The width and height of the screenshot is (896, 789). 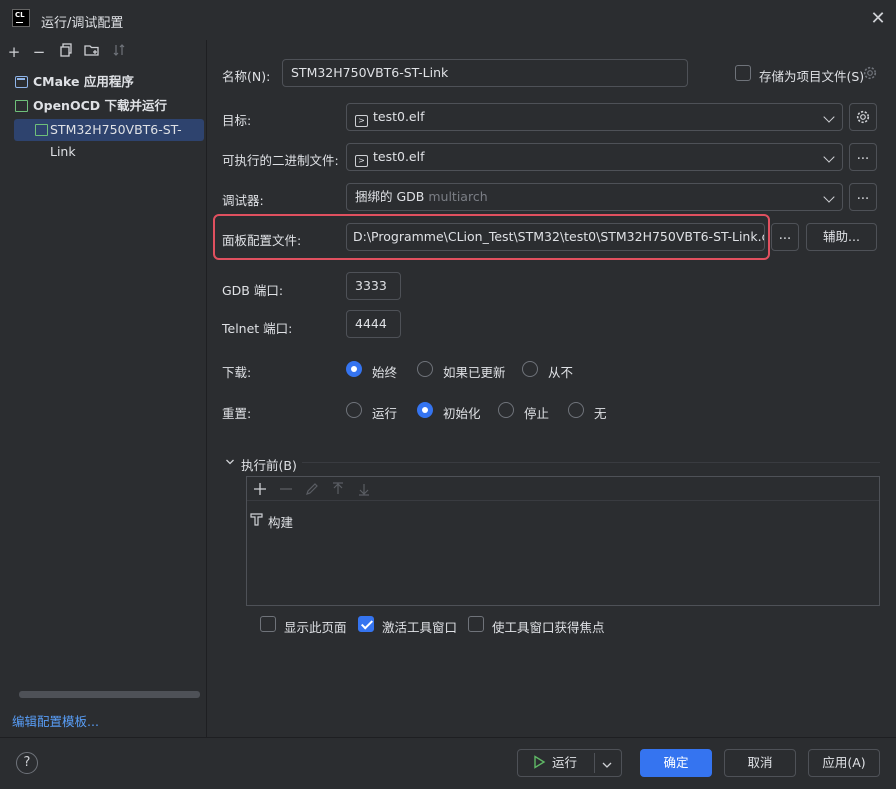 I want to click on edit-task-icon, so click(x=312, y=489).